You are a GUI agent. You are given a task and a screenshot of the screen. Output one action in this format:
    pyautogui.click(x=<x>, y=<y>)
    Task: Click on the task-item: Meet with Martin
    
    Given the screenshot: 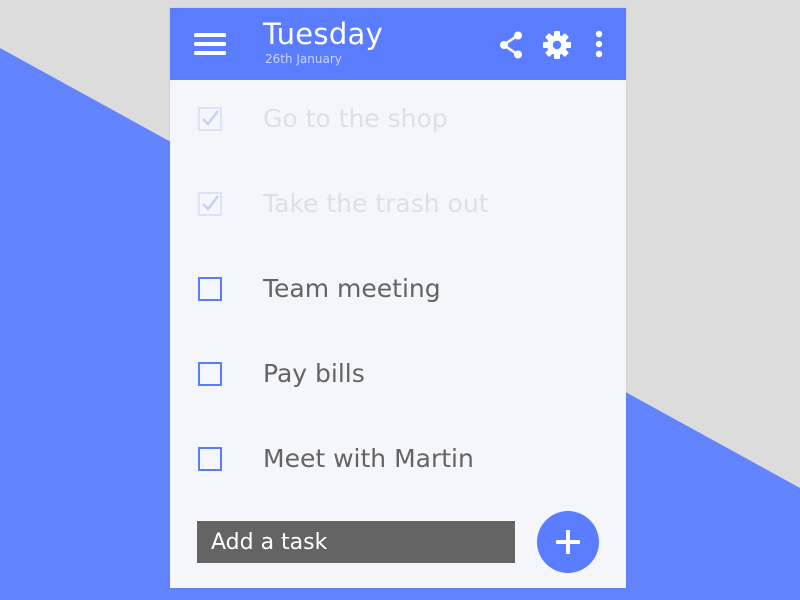 What is the action you would take?
    pyautogui.click(x=398, y=460)
    